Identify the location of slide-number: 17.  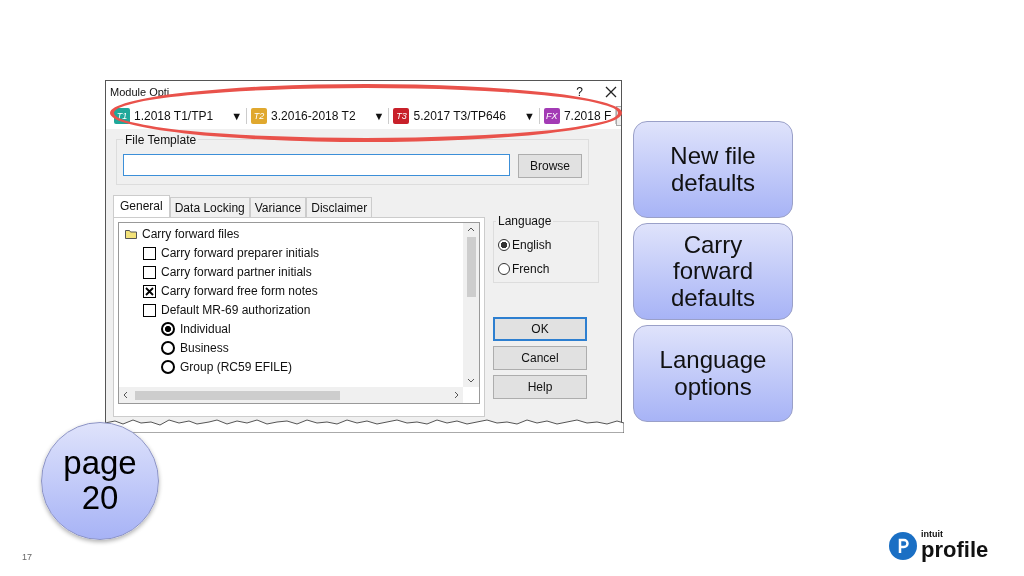
(27, 557).